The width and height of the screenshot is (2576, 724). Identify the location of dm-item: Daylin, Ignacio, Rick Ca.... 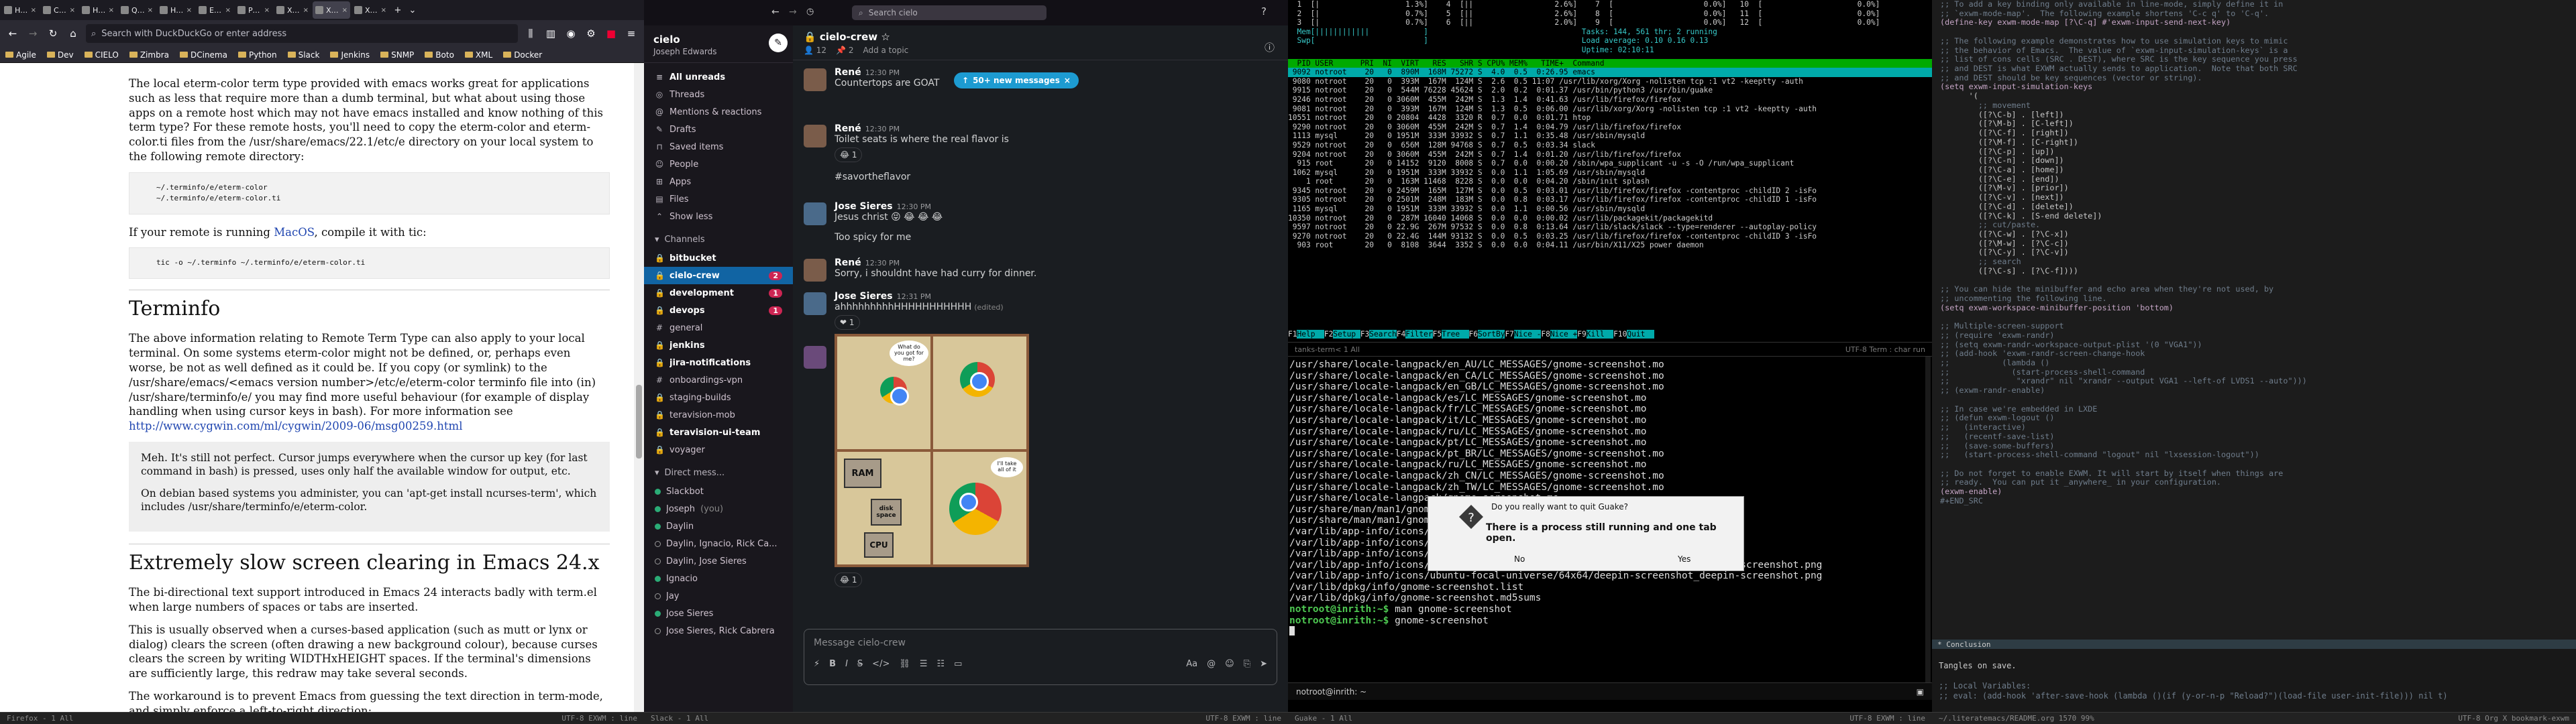
(718, 543).